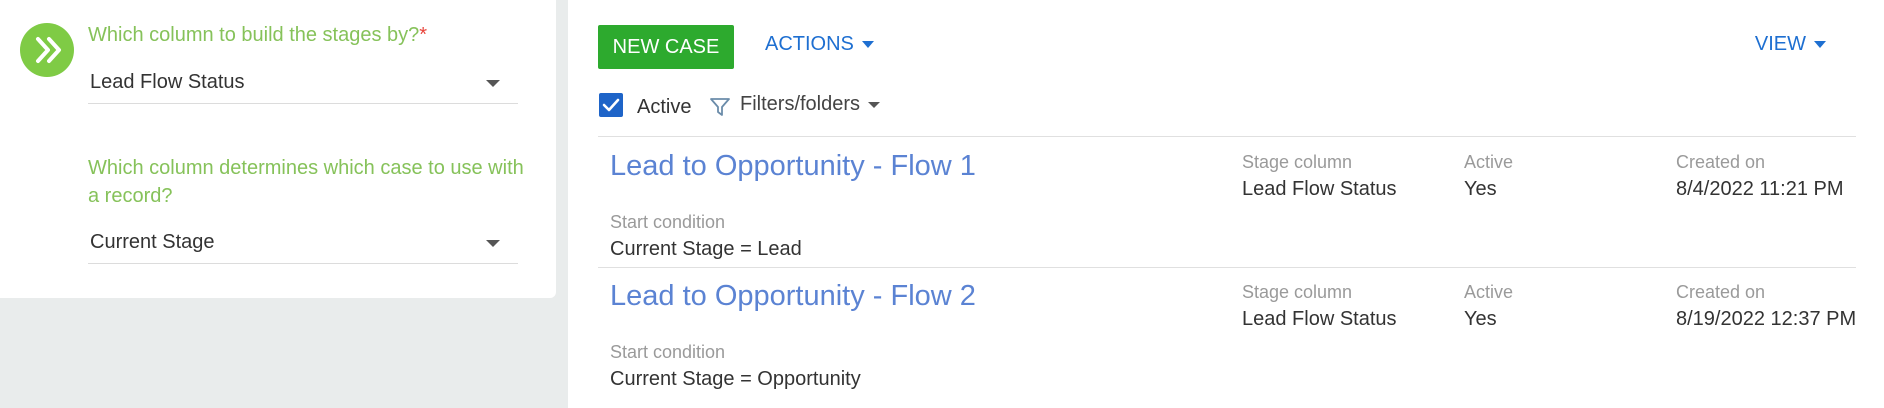  I want to click on created-on-value: 8/19/2022 12:37 PM, so click(1766, 319).